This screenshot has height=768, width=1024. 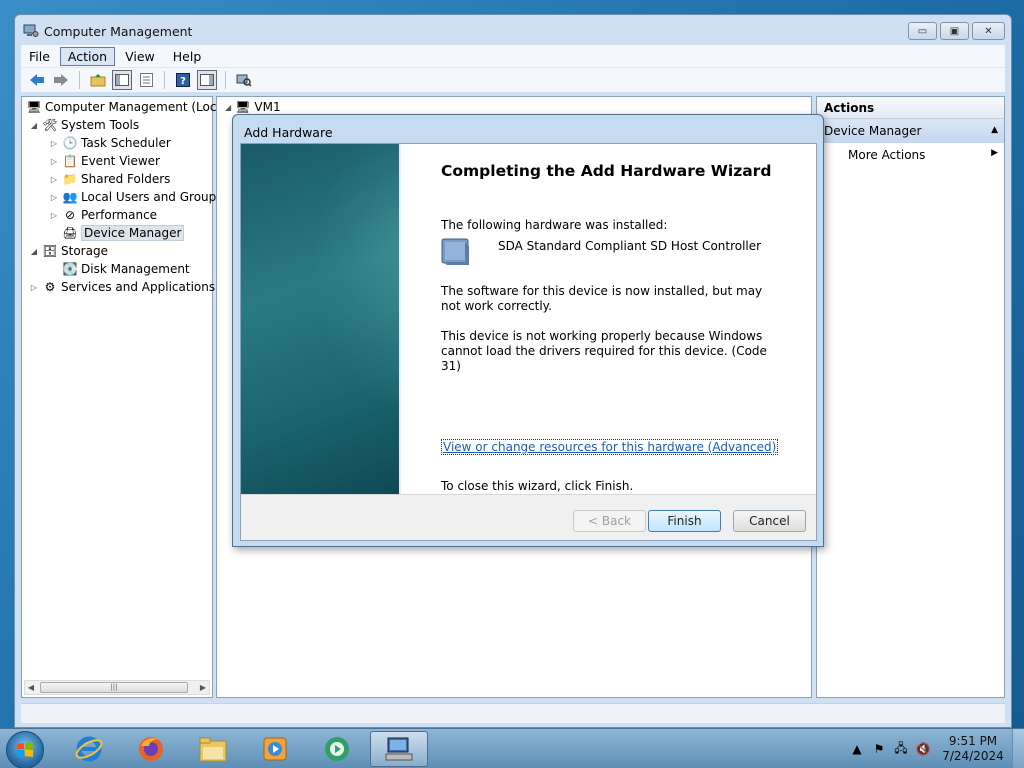 What do you see at coordinates (337, 749) in the screenshot?
I see `media-center-icon` at bounding box center [337, 749].